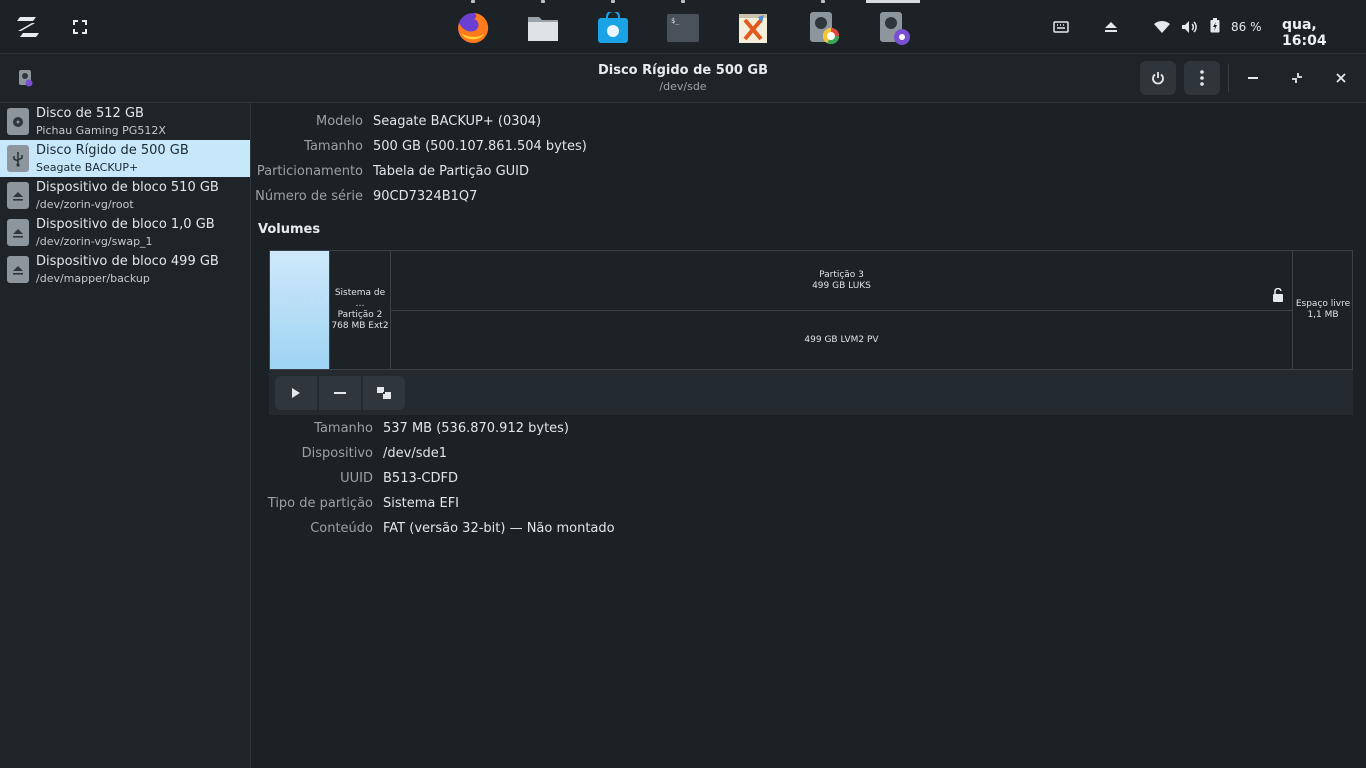 The height and width of the screenshot is (768, 1366). Describe the element at coordinates (125, 224) in the screenshot. I see `device-name: Dispositivo de bloco 1,0 GB` at that location.